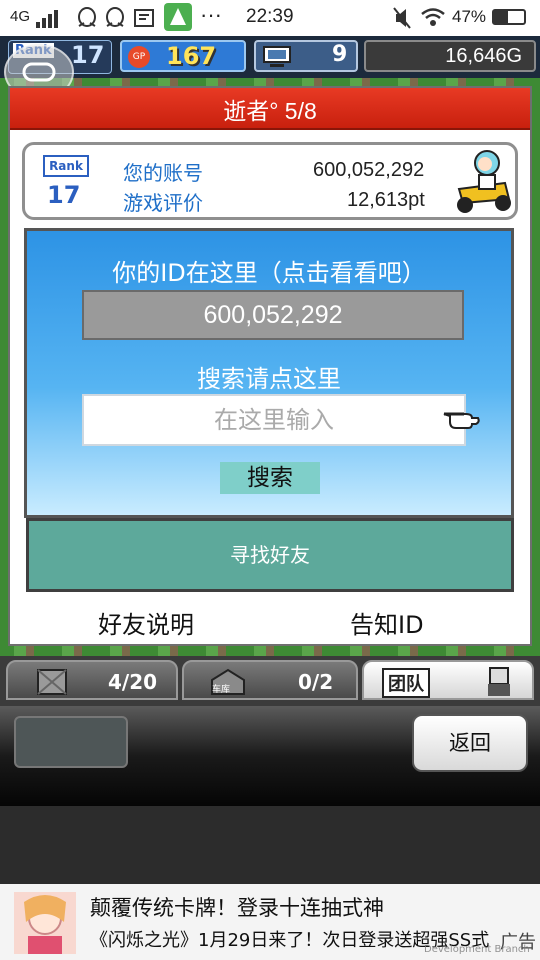 The image size is (540, 960). I want to click on rating-value: 12,613pt, so click(386, 200).